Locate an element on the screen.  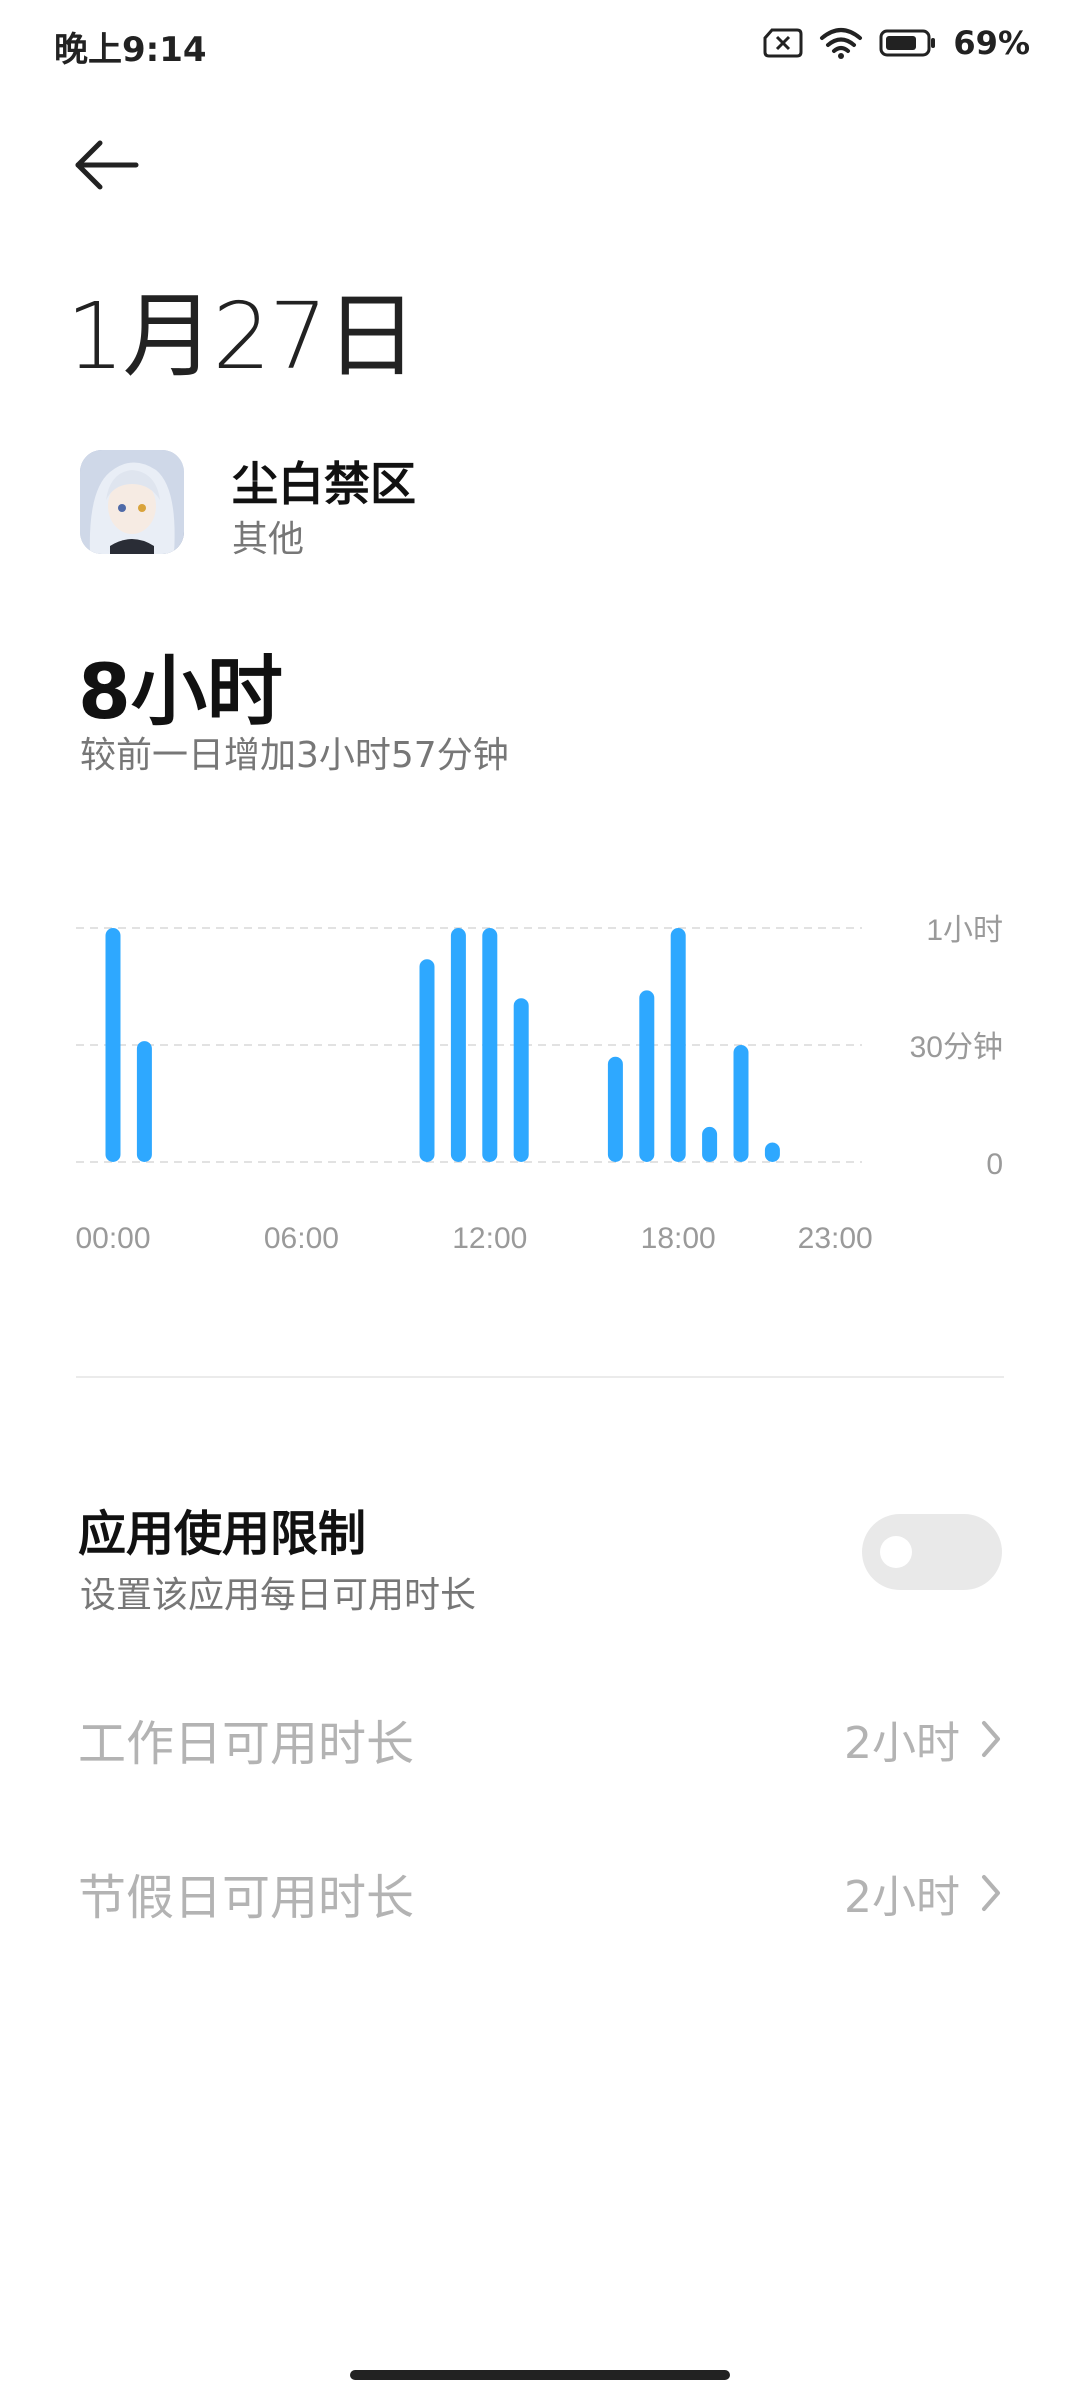
app-avatar-icon is located at coordinates (132, 502).